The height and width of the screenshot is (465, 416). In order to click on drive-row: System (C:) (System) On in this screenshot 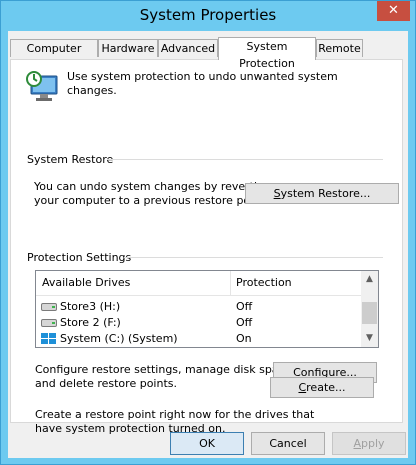, I will do `click(198, 339)`.